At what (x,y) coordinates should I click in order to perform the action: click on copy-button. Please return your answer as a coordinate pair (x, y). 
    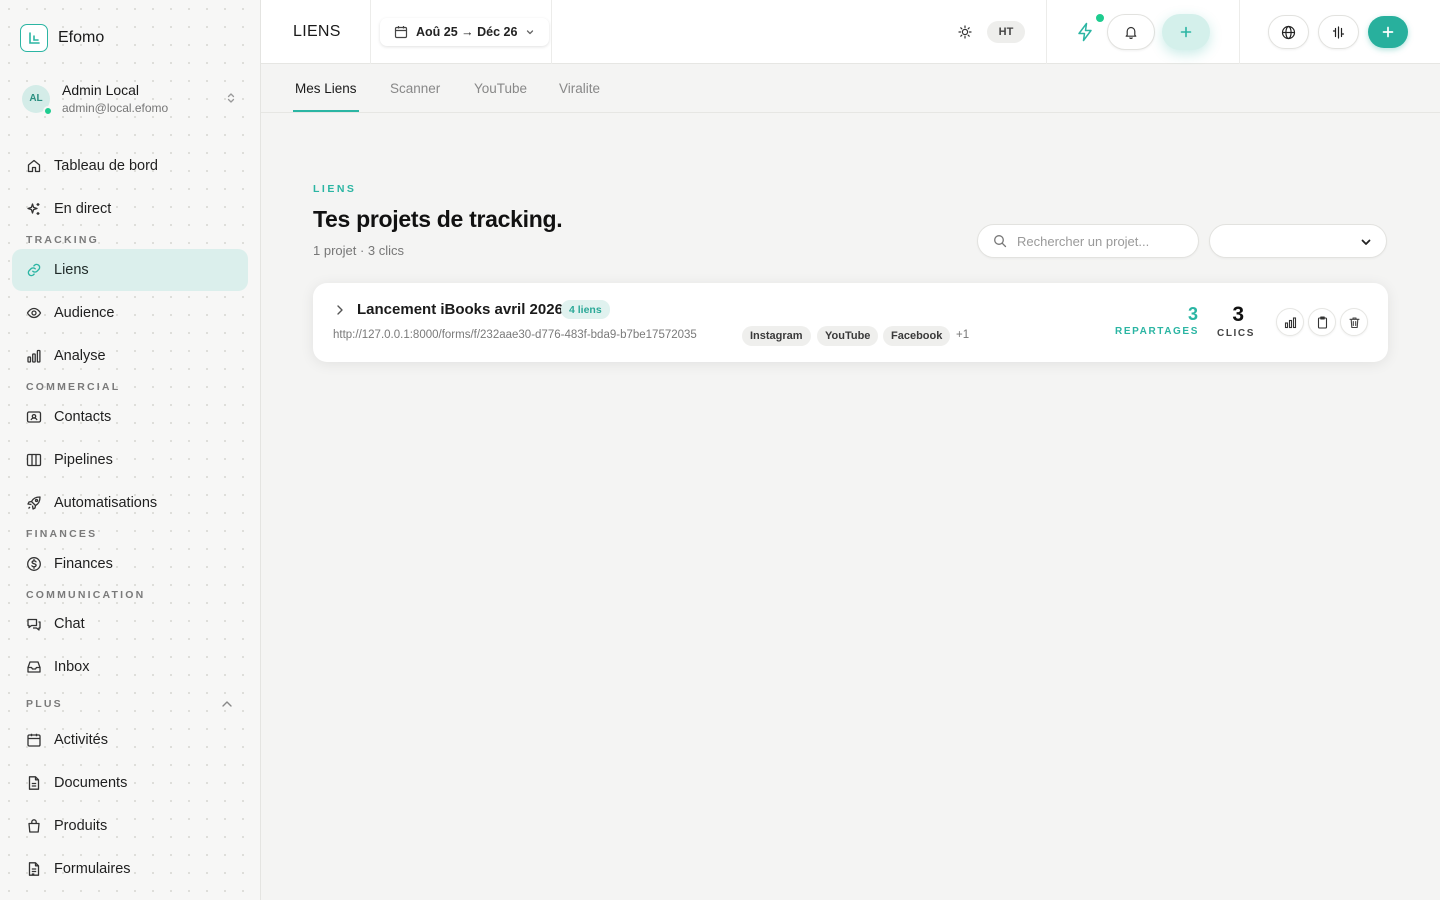
    Looking at the image, I should click on (1322, 322).